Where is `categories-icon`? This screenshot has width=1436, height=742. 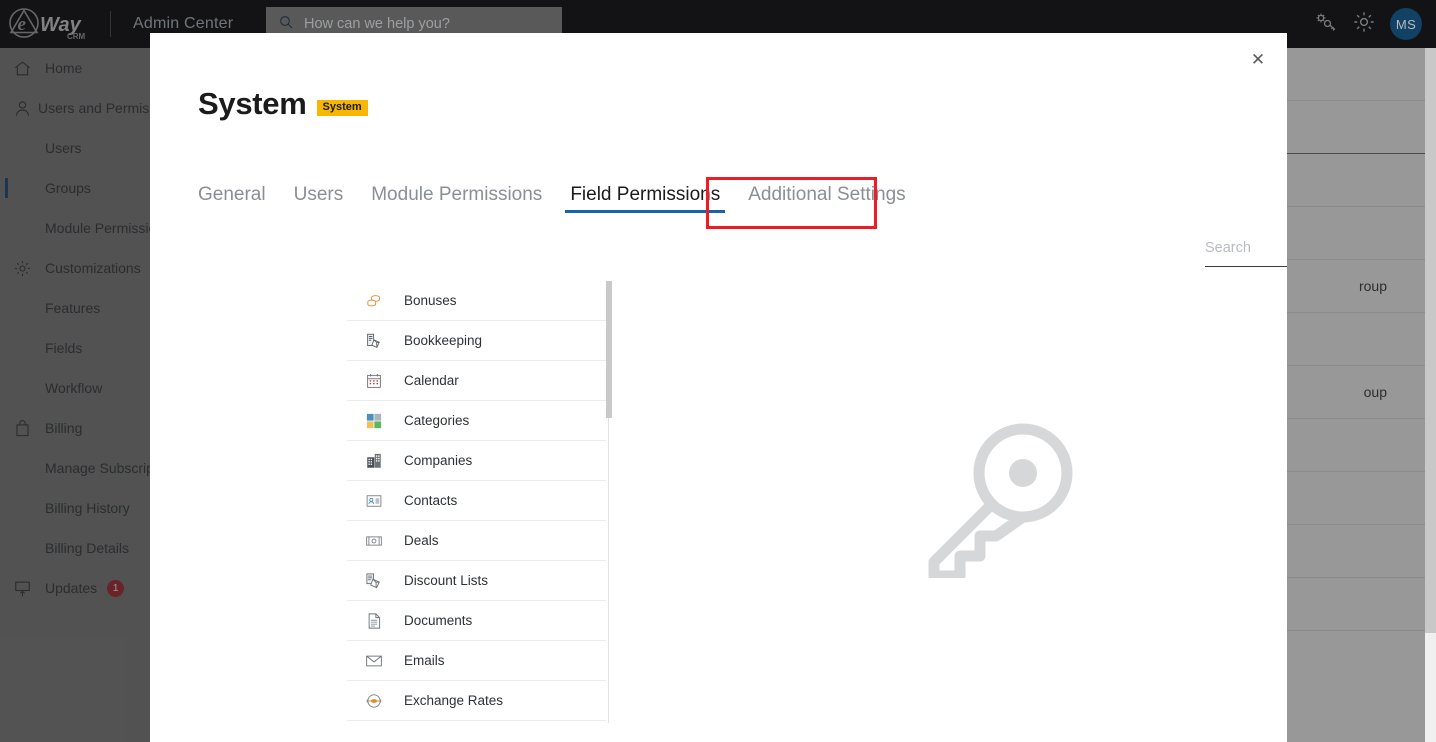
categories-icon is located at coordinates (374, 421).